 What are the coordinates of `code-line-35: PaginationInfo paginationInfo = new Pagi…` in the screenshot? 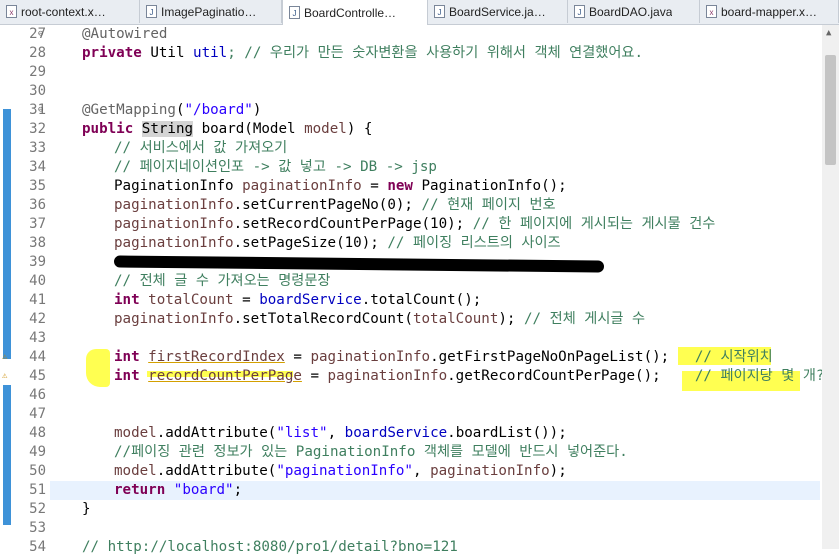 It's located at (340, 186).